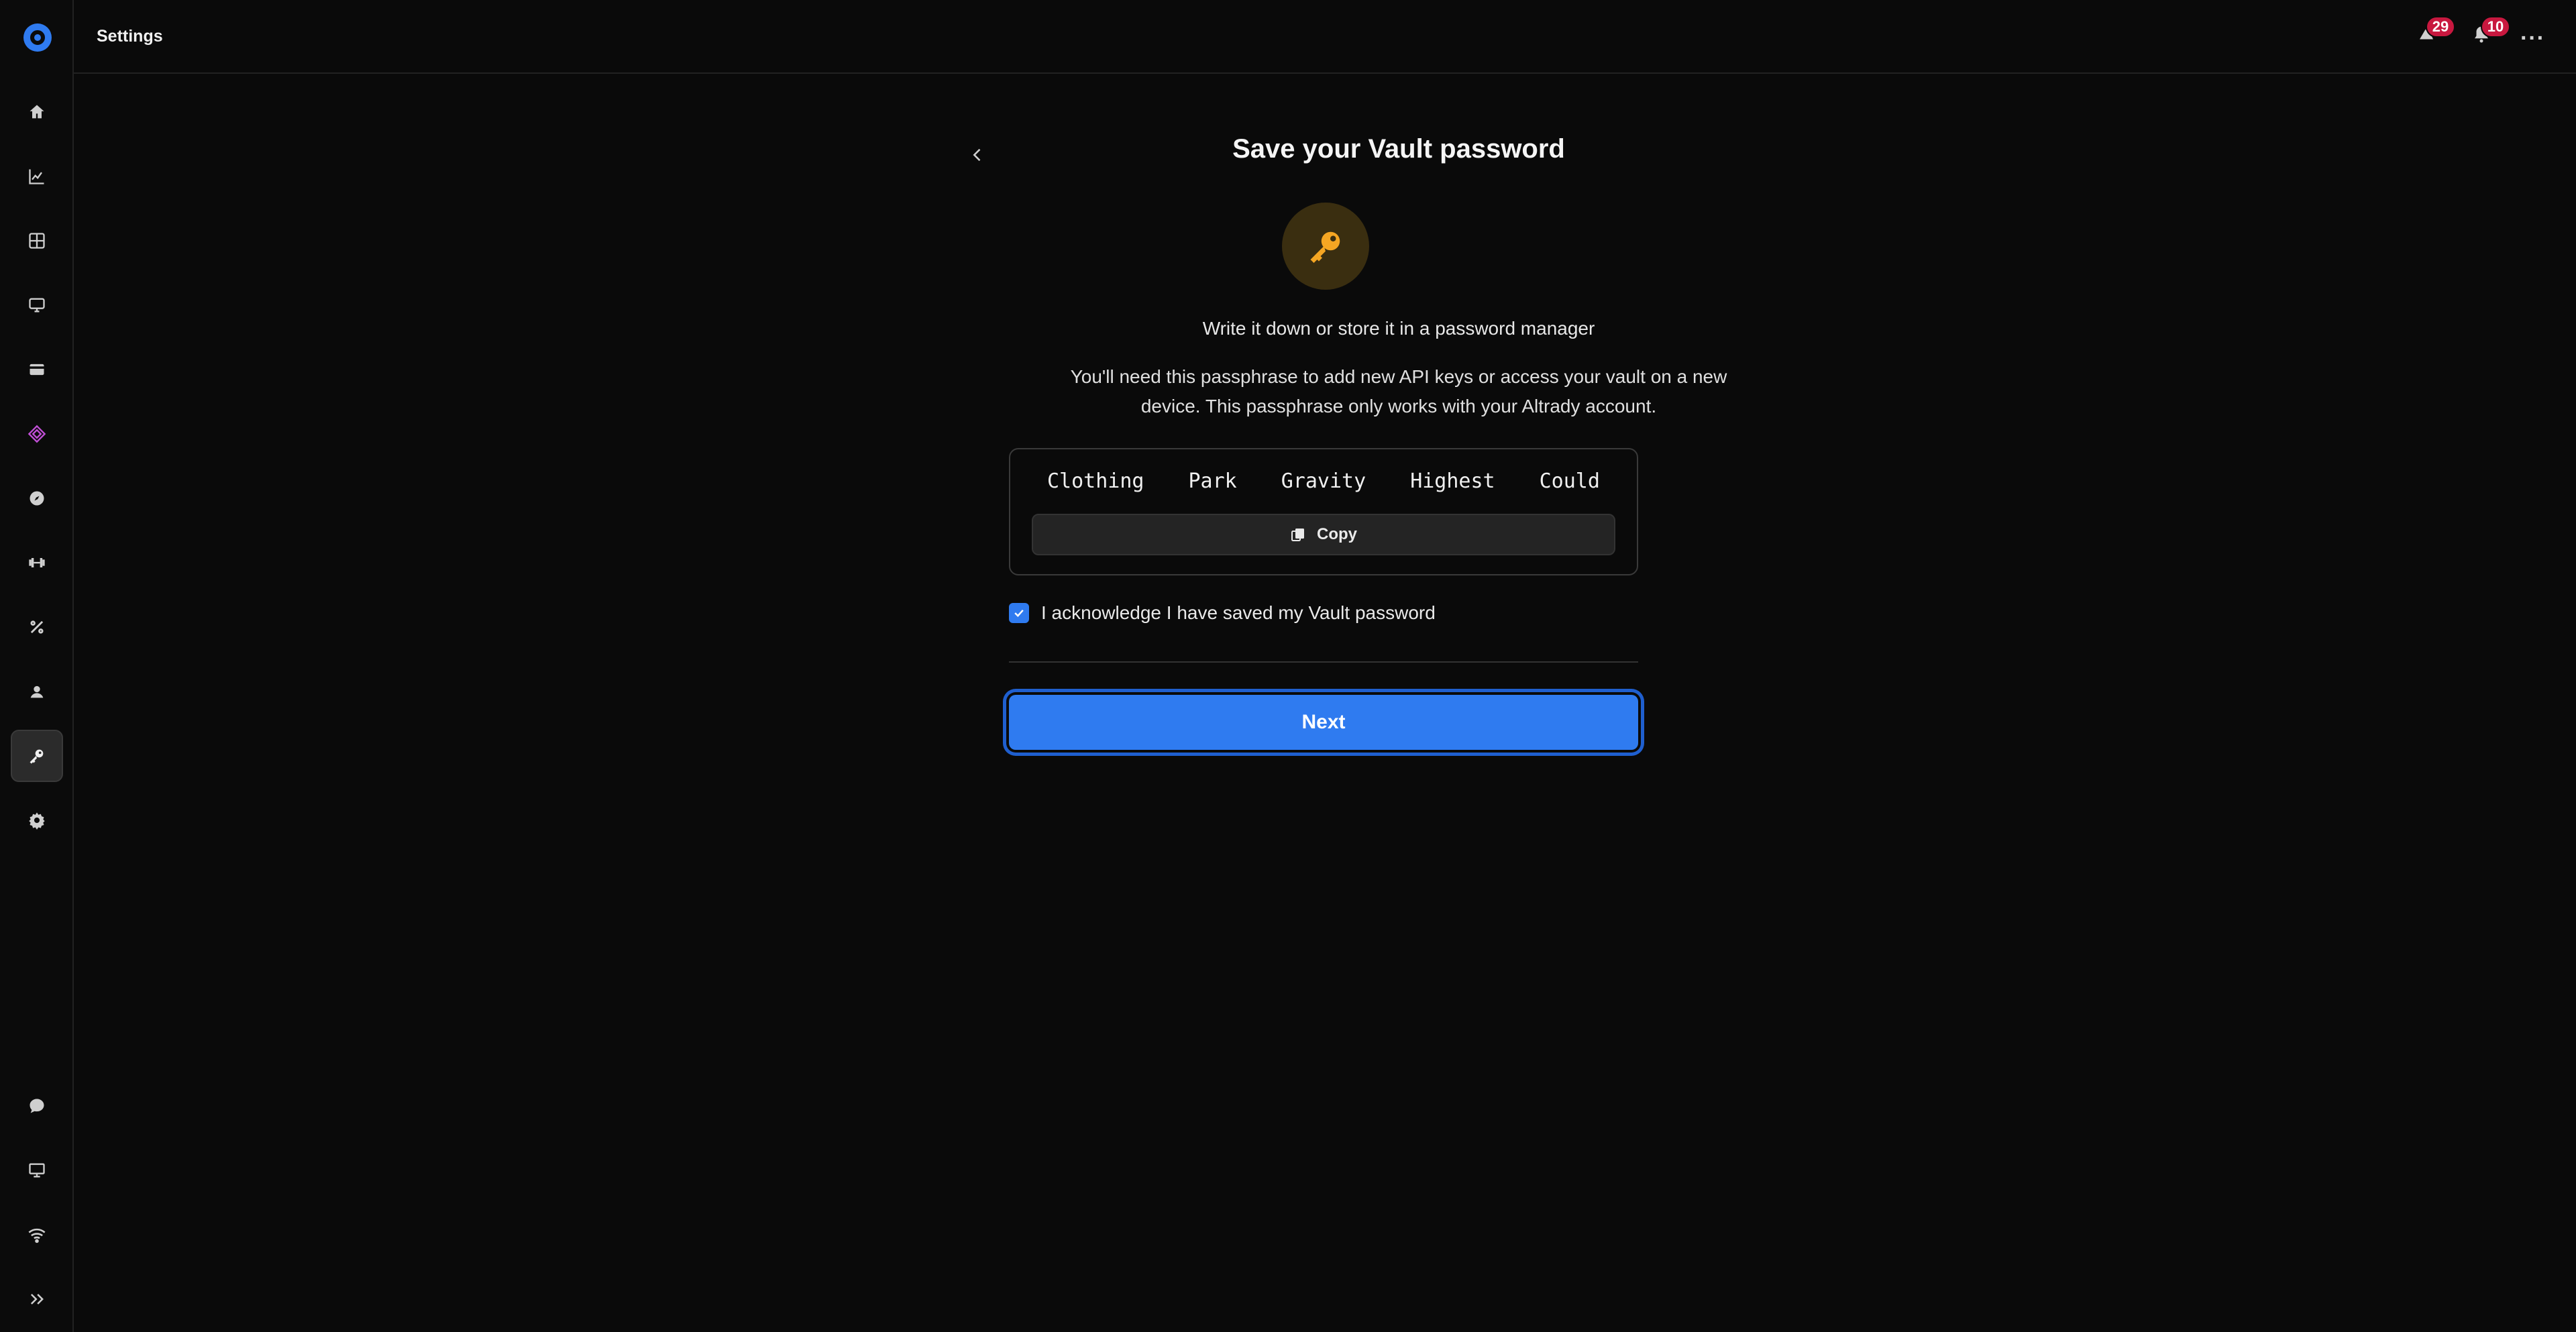  I want to click on chat-icon, so click(37, 1106).